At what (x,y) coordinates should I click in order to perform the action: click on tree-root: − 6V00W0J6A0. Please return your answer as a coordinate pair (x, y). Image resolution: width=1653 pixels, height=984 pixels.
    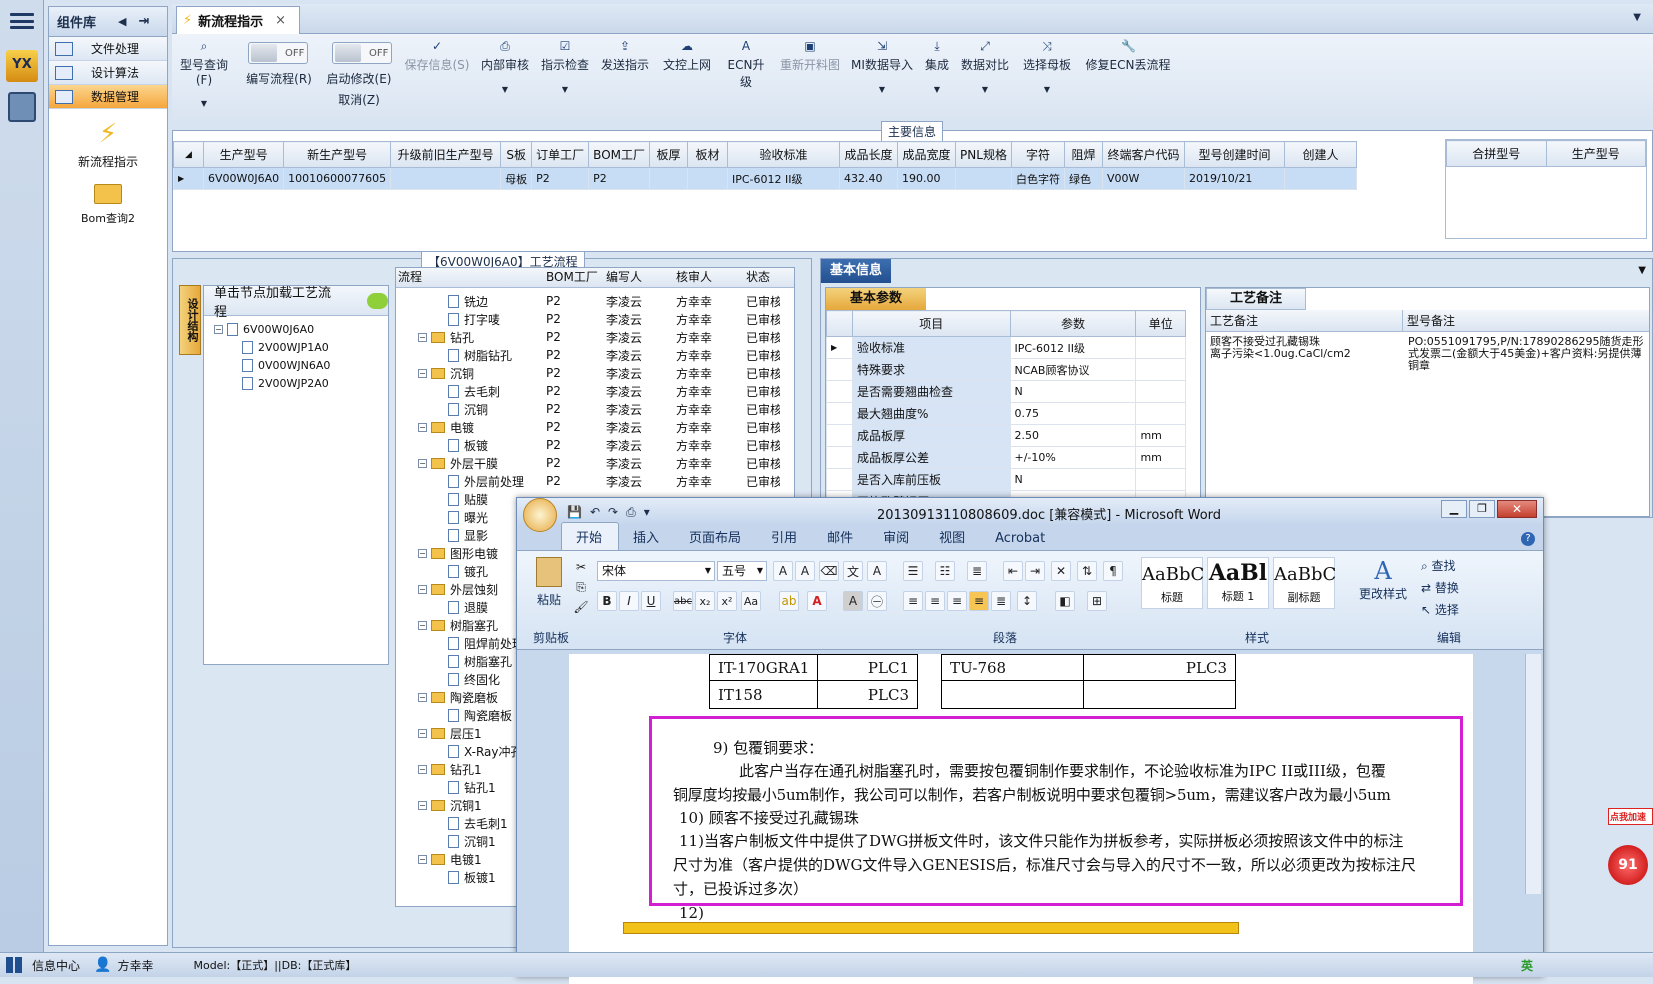
    Looking at the image, I should click on (296, 329).